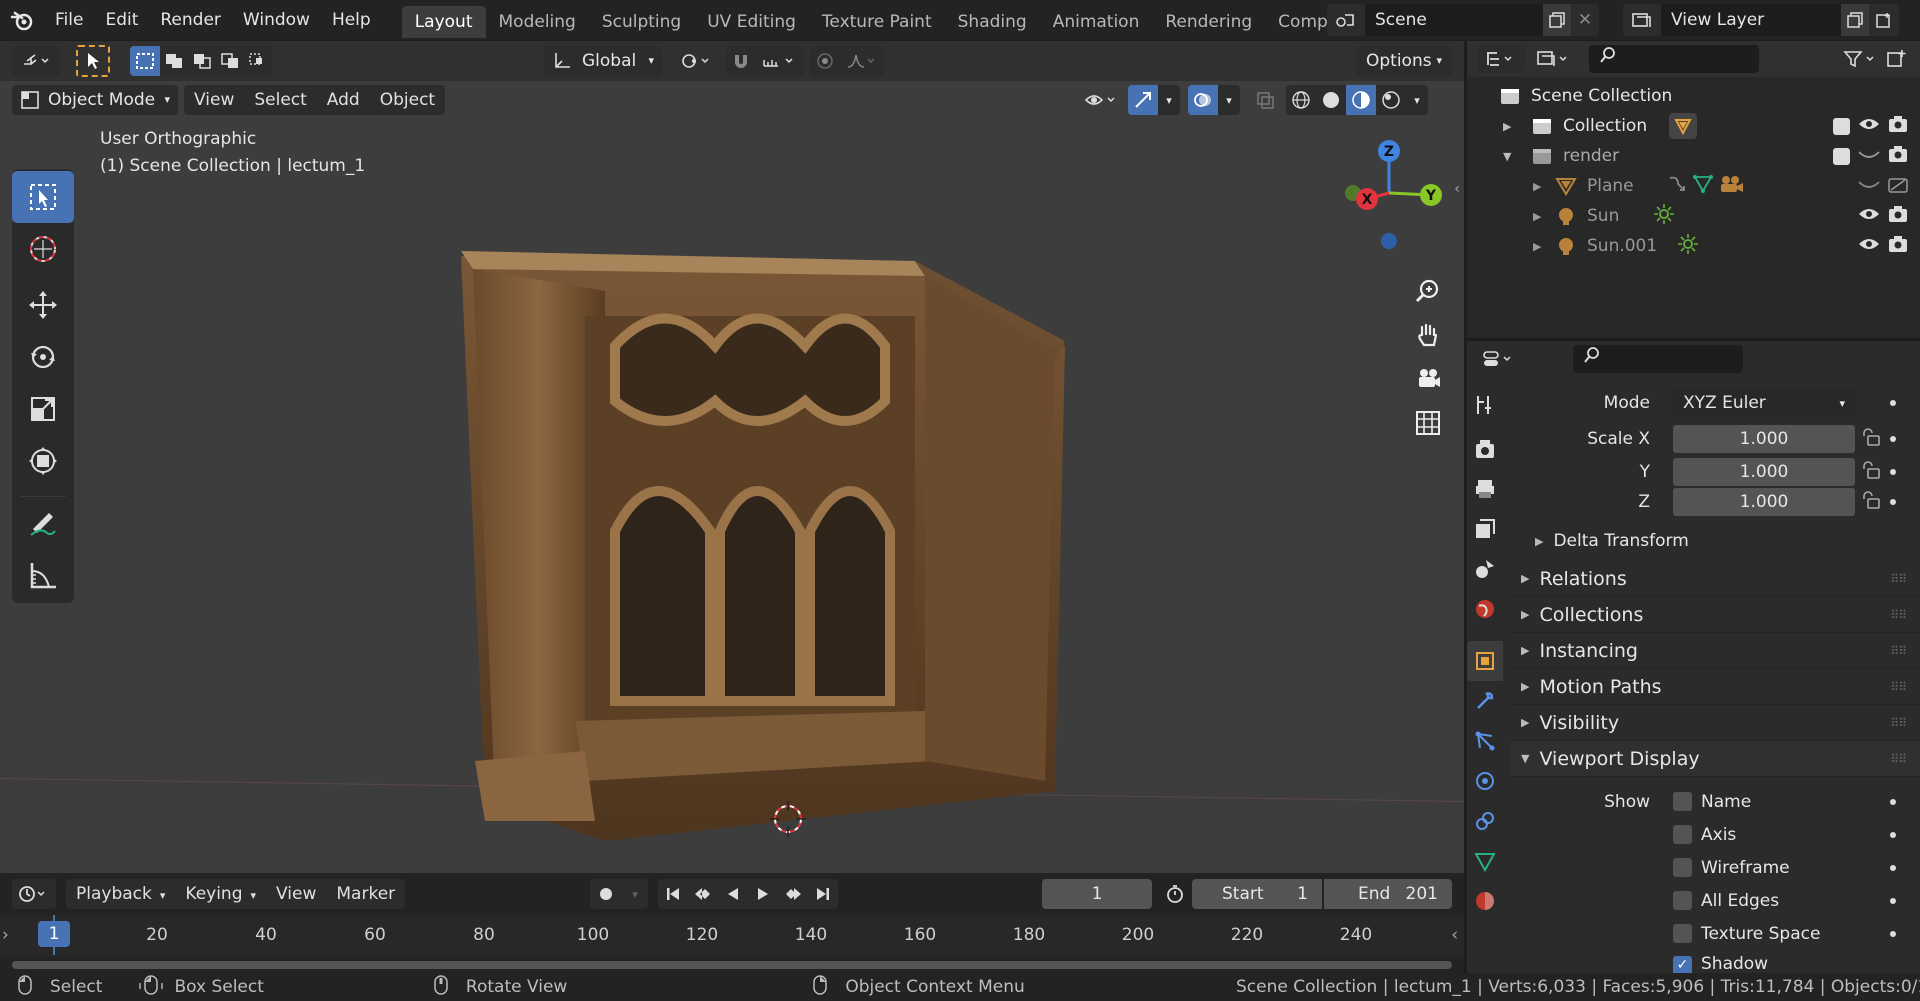 The height and width of the screenshot is (1001, 1920). Describe the element at coordinates (1501, 59) in the screenshot. I see `outliner-editor-type-icon` at that location.